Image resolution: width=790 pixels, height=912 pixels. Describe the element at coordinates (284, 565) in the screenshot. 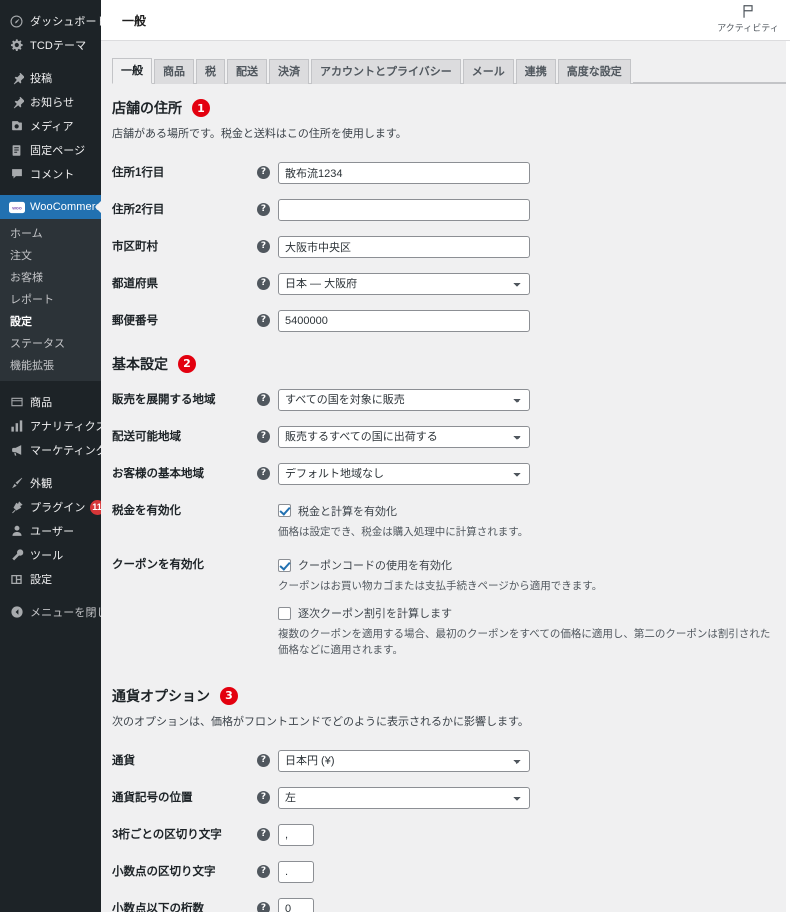

I see `enable-coupons-checkbox` at that location.